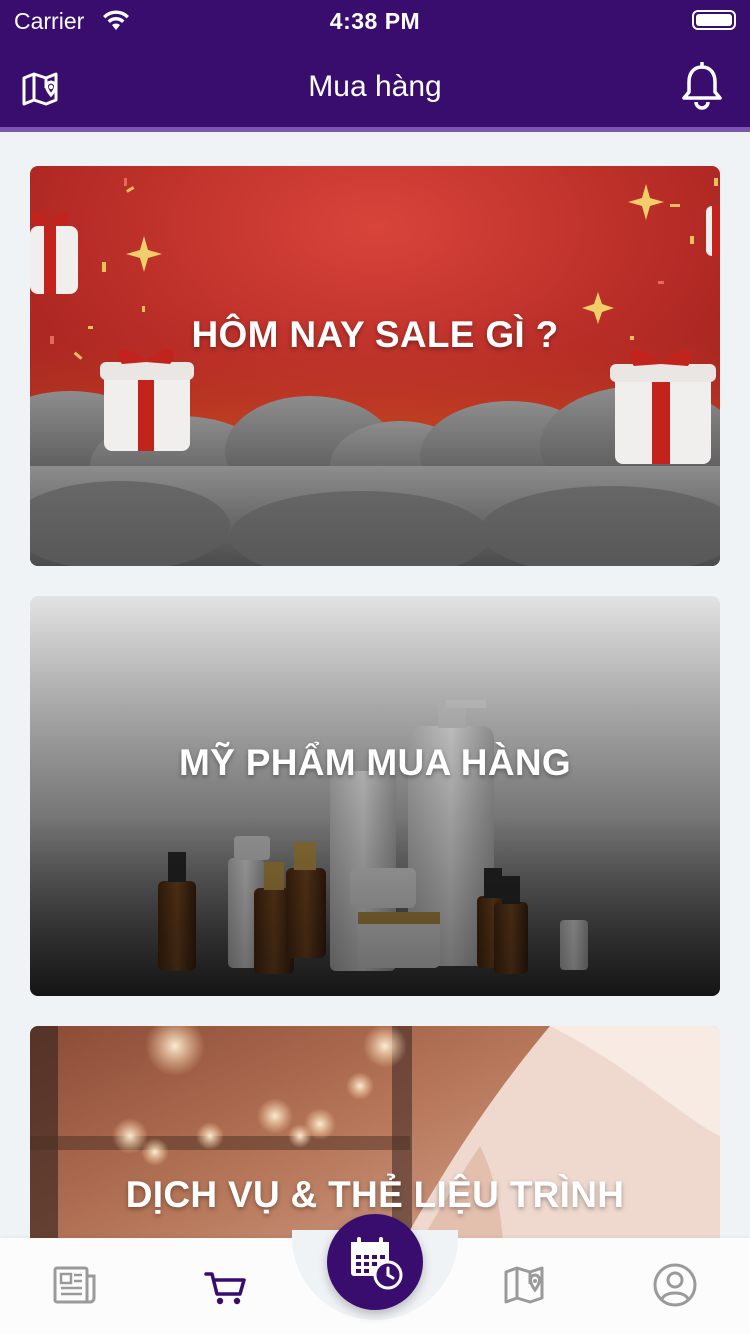 This screenshot has width=750, height=1334. Describe the element at coordinates (675, 1285) in the screenshot. I see `user-circle-icon` at that location.